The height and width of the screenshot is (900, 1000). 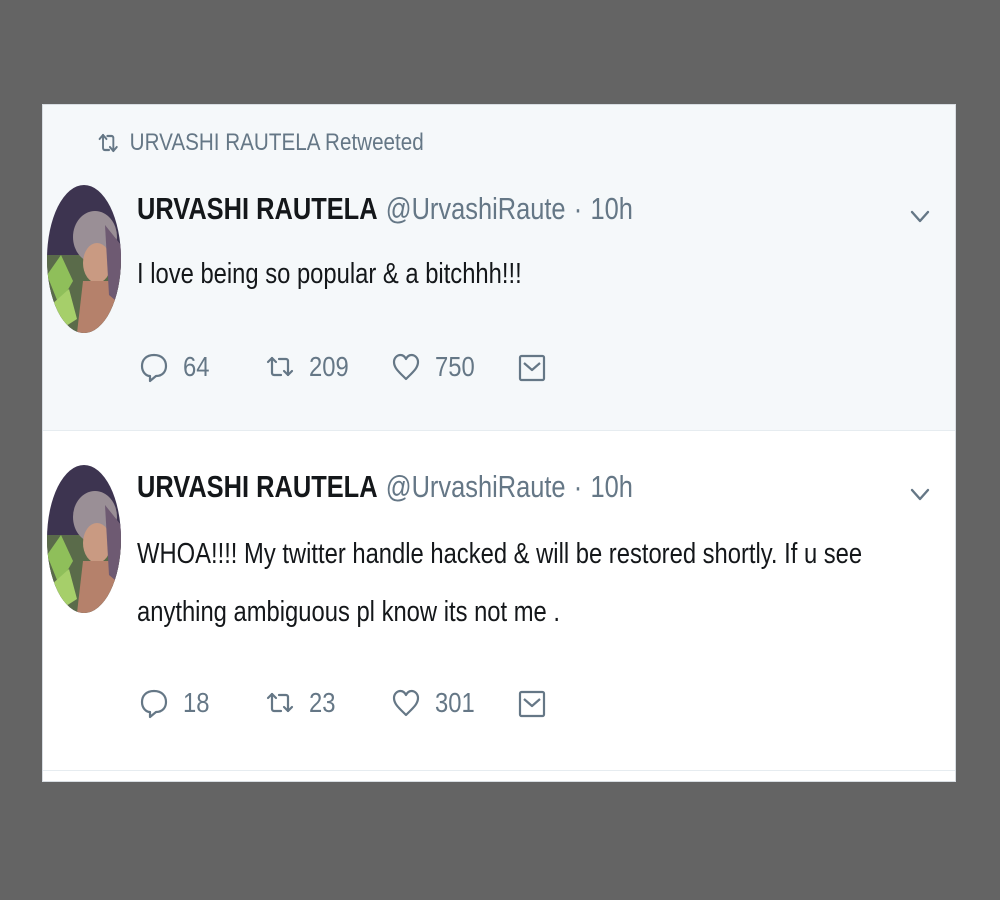 I want to click on retweet-button: 209, so click(x=328, y=367).